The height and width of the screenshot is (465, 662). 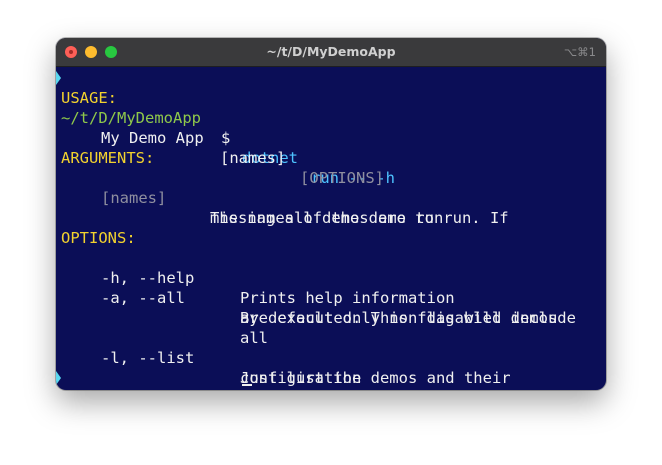 I want to click on argument-row: [names] The names of the demo to run. If, so click(x=282, y=197).